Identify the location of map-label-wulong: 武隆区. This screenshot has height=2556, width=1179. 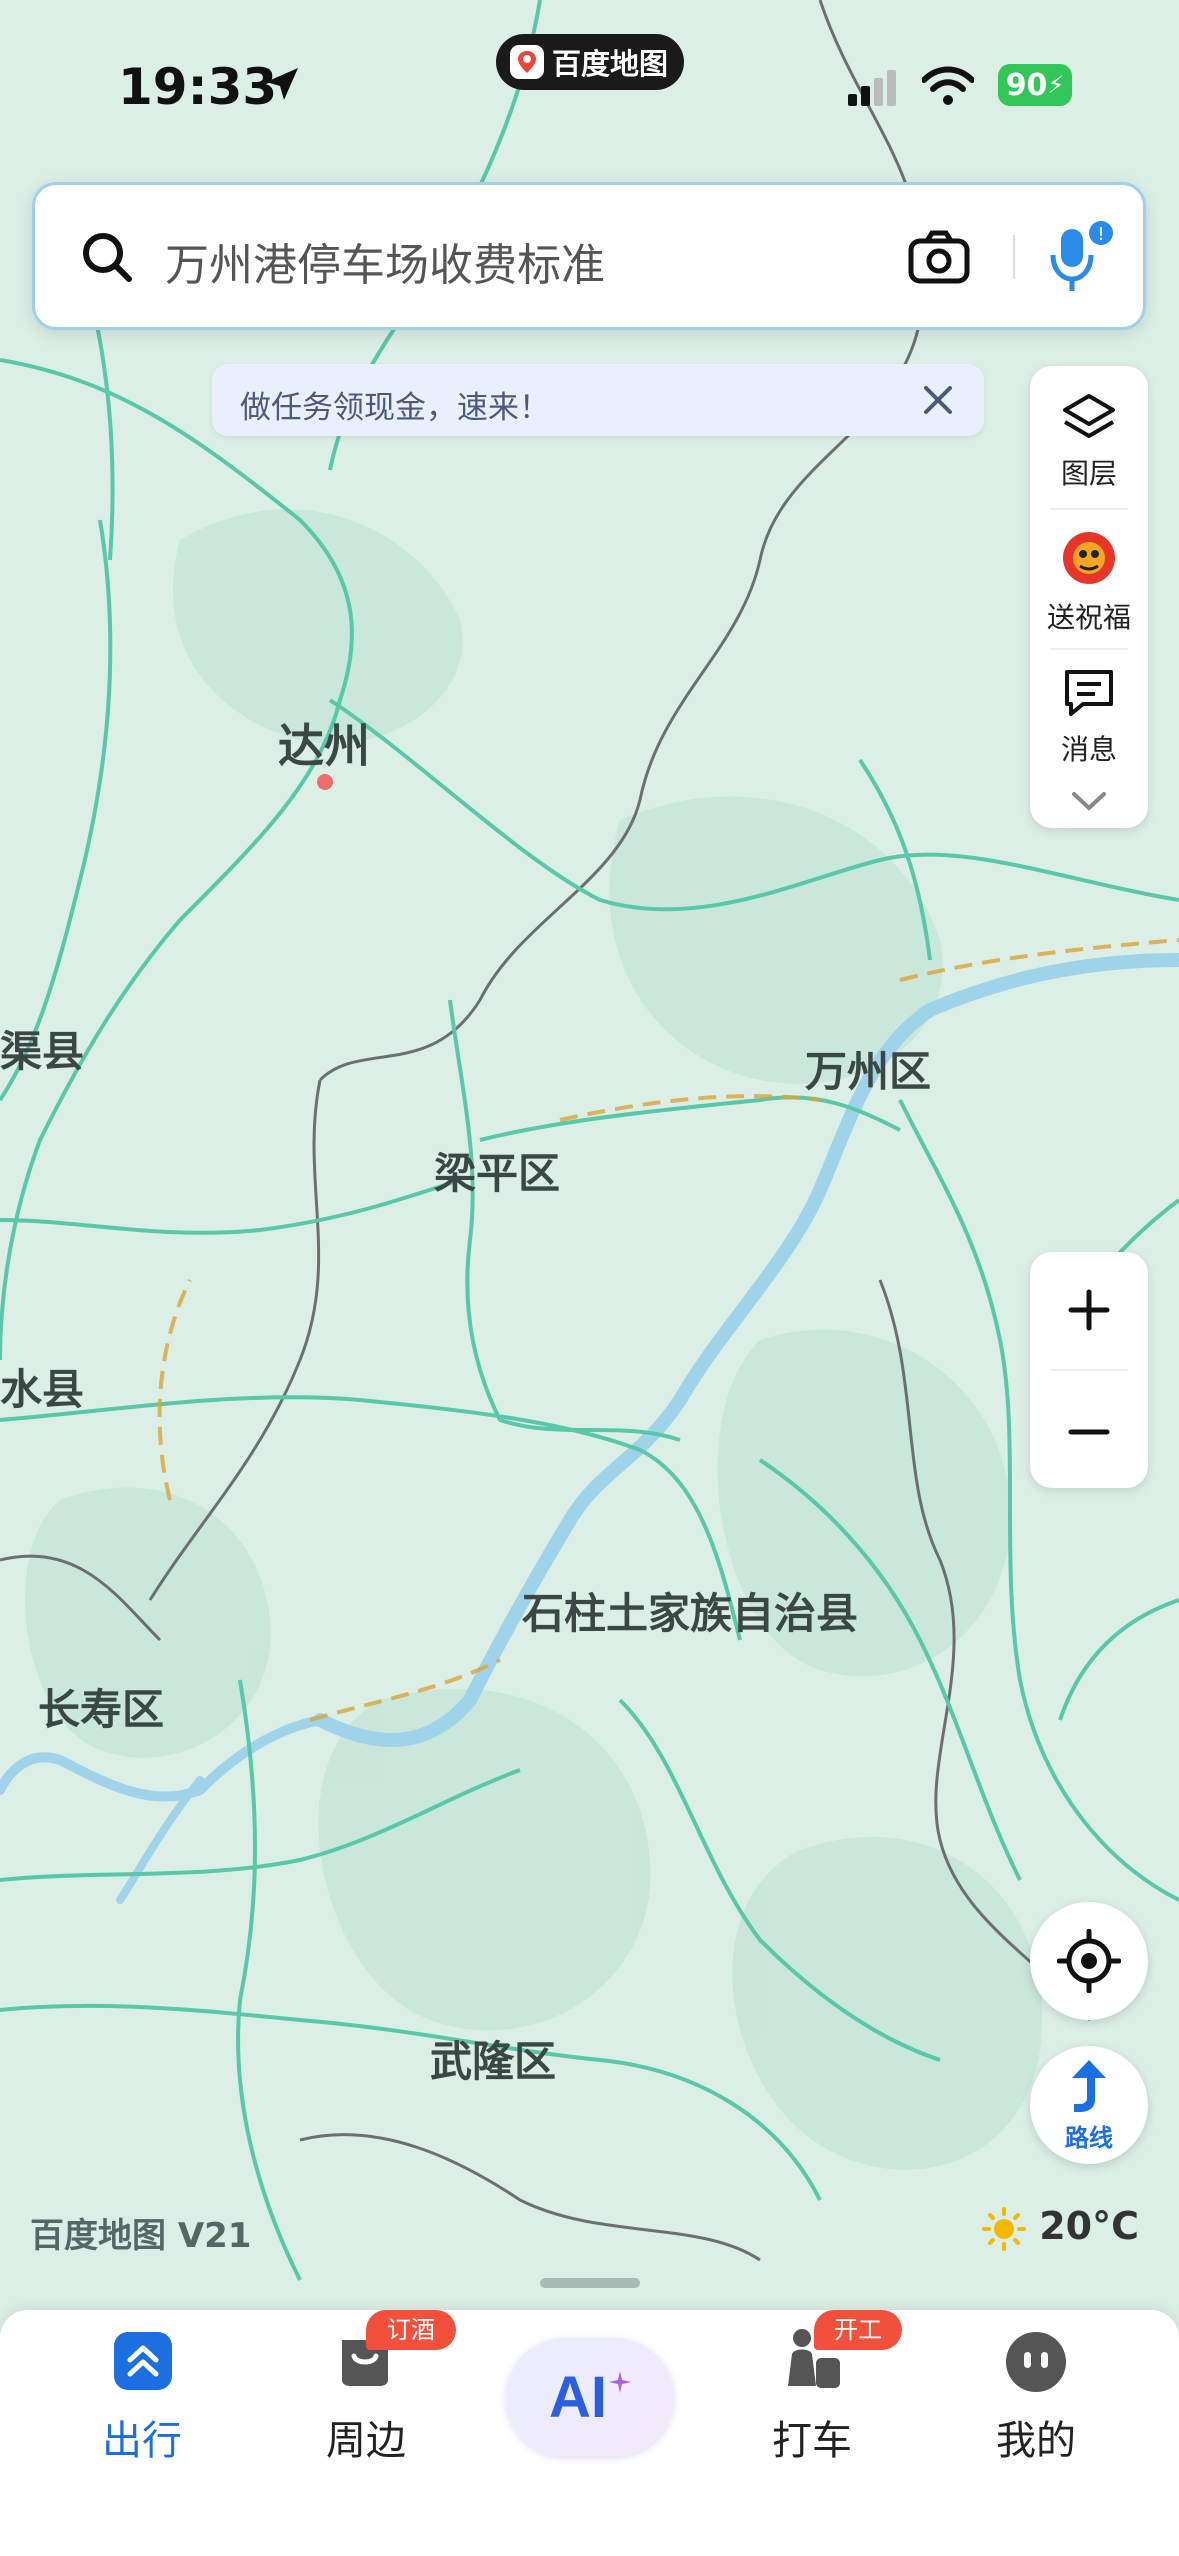
(493, 2058).